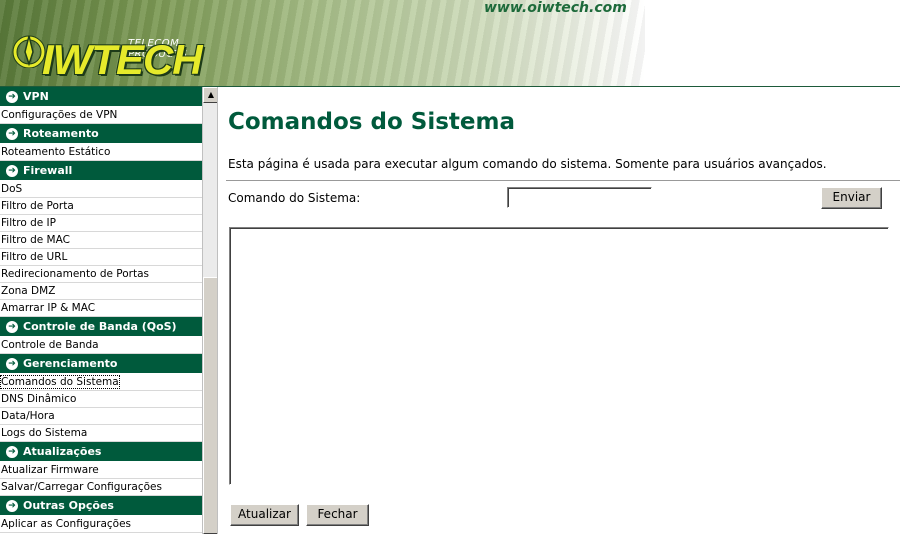 This screenshot has height=534, width=900. Describe the element at coordinates (59, 115) in the screenshot. I see `sidebar-item-label: Configurações de VPN` at that location.